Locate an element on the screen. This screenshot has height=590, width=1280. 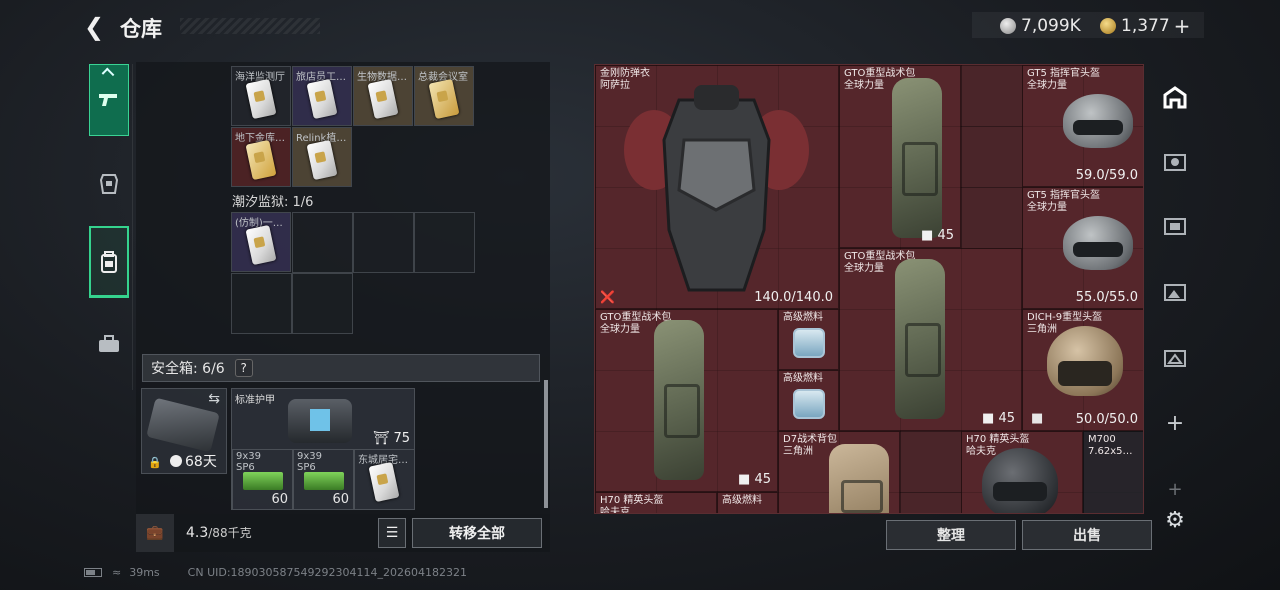
weight-bar: 💼 4.3/88千克 ☰ 转移全部 is located at coordinates (343, 533).